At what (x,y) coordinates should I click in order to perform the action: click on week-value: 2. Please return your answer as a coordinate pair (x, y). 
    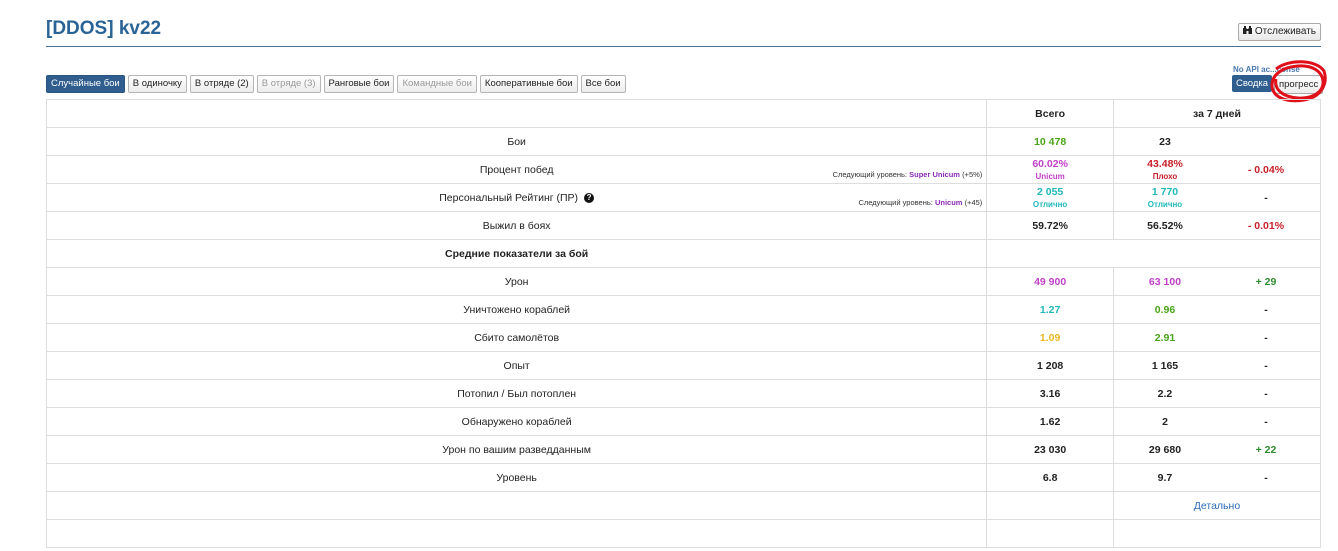
    Looking at the image, I should click on (1165, 421).